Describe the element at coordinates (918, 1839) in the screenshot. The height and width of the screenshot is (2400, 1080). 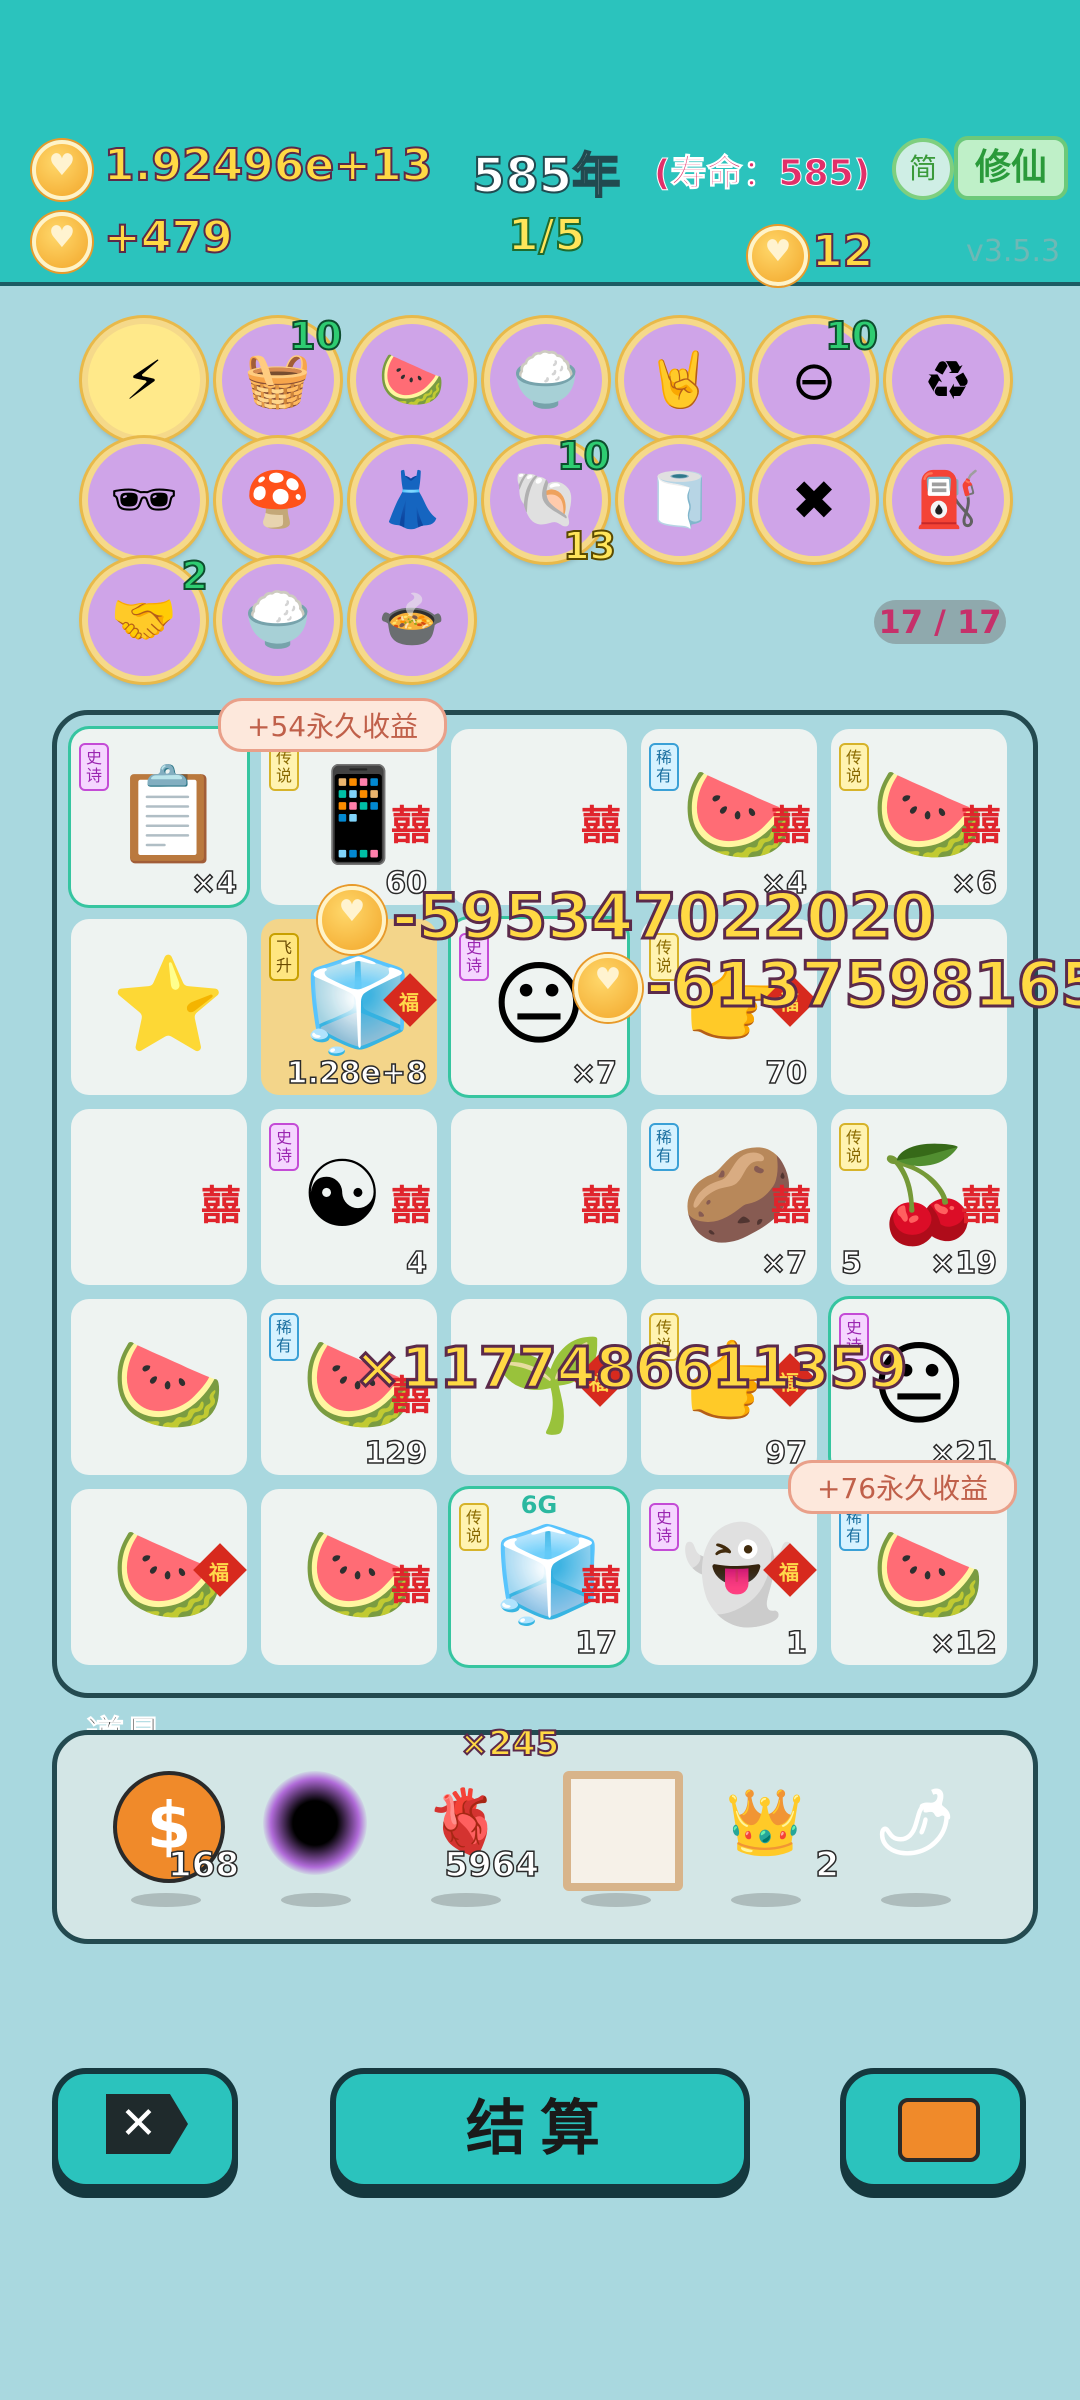
I see `tool-item: 🌶` at that location.